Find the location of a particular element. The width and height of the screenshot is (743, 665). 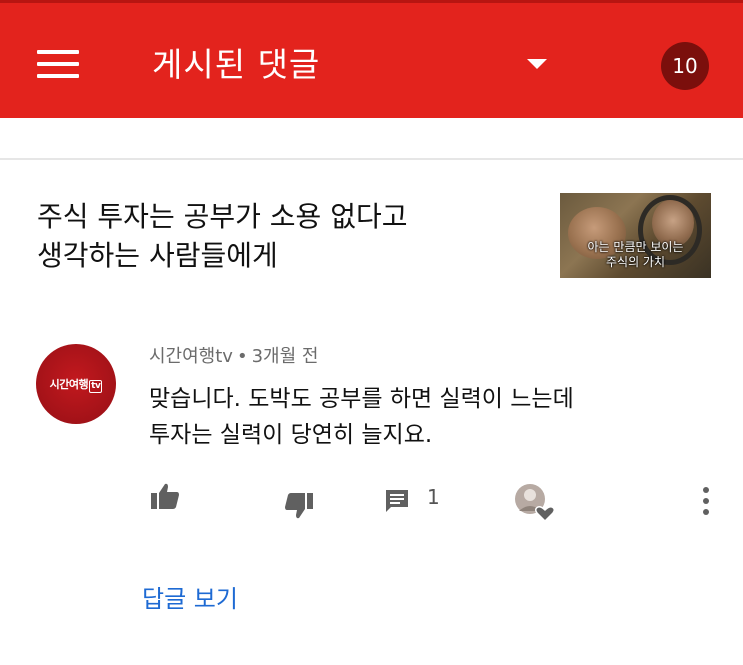

thumbnail-caption-line1: 아는 만큼만 보이는 is located at coordinates (635, 247).